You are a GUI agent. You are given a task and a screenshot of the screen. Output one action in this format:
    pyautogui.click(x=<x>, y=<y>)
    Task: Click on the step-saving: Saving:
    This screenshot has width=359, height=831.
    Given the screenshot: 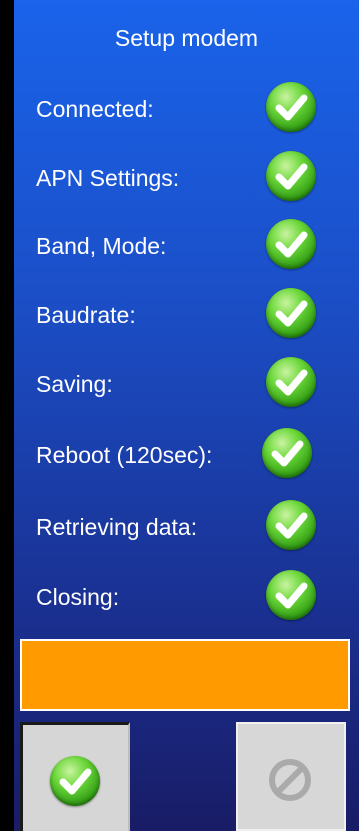 What is the action you would take?
    pyautogui.click(x=186, y=382)
    